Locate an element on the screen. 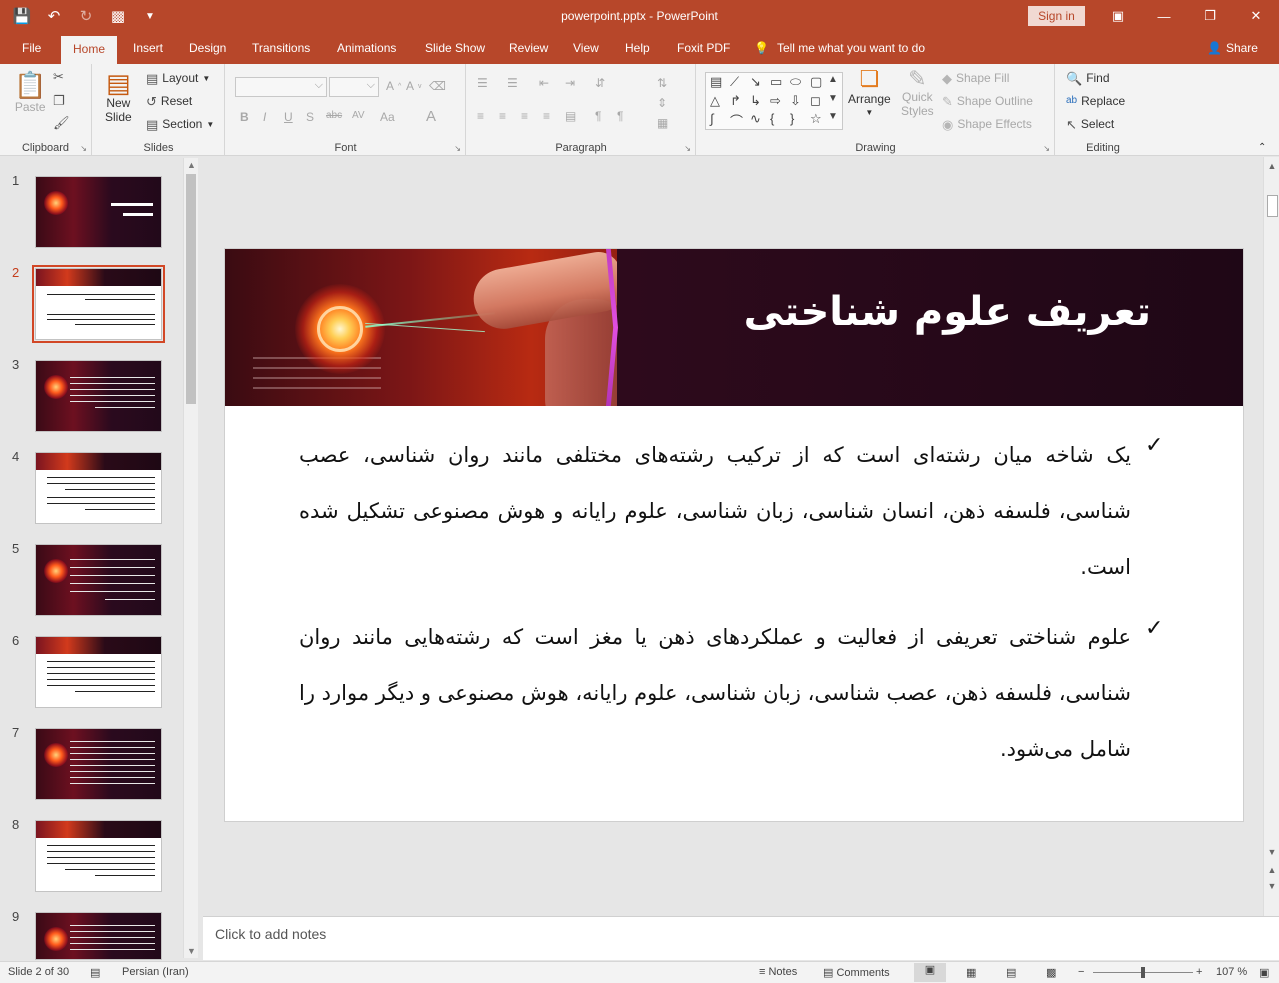 Image resolution: width=1279 pixels, height=983 pixels. bold-icon: B is located at coordinates (244, 117).